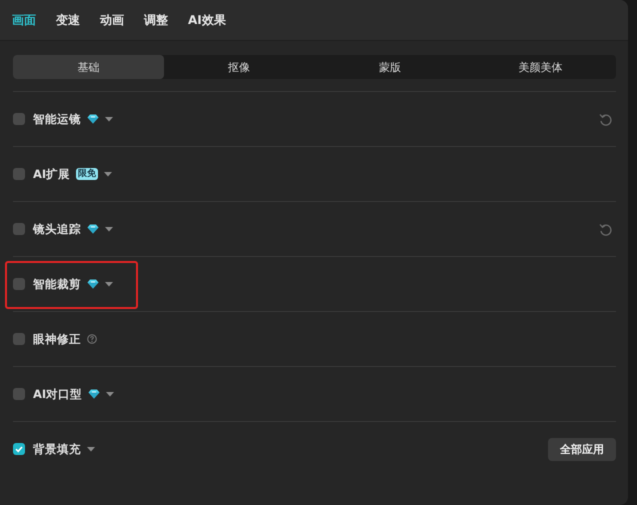 The width and height of the screenshot is (637, 505). I want to click on option-label: 智能运镜, so click(57, 119).